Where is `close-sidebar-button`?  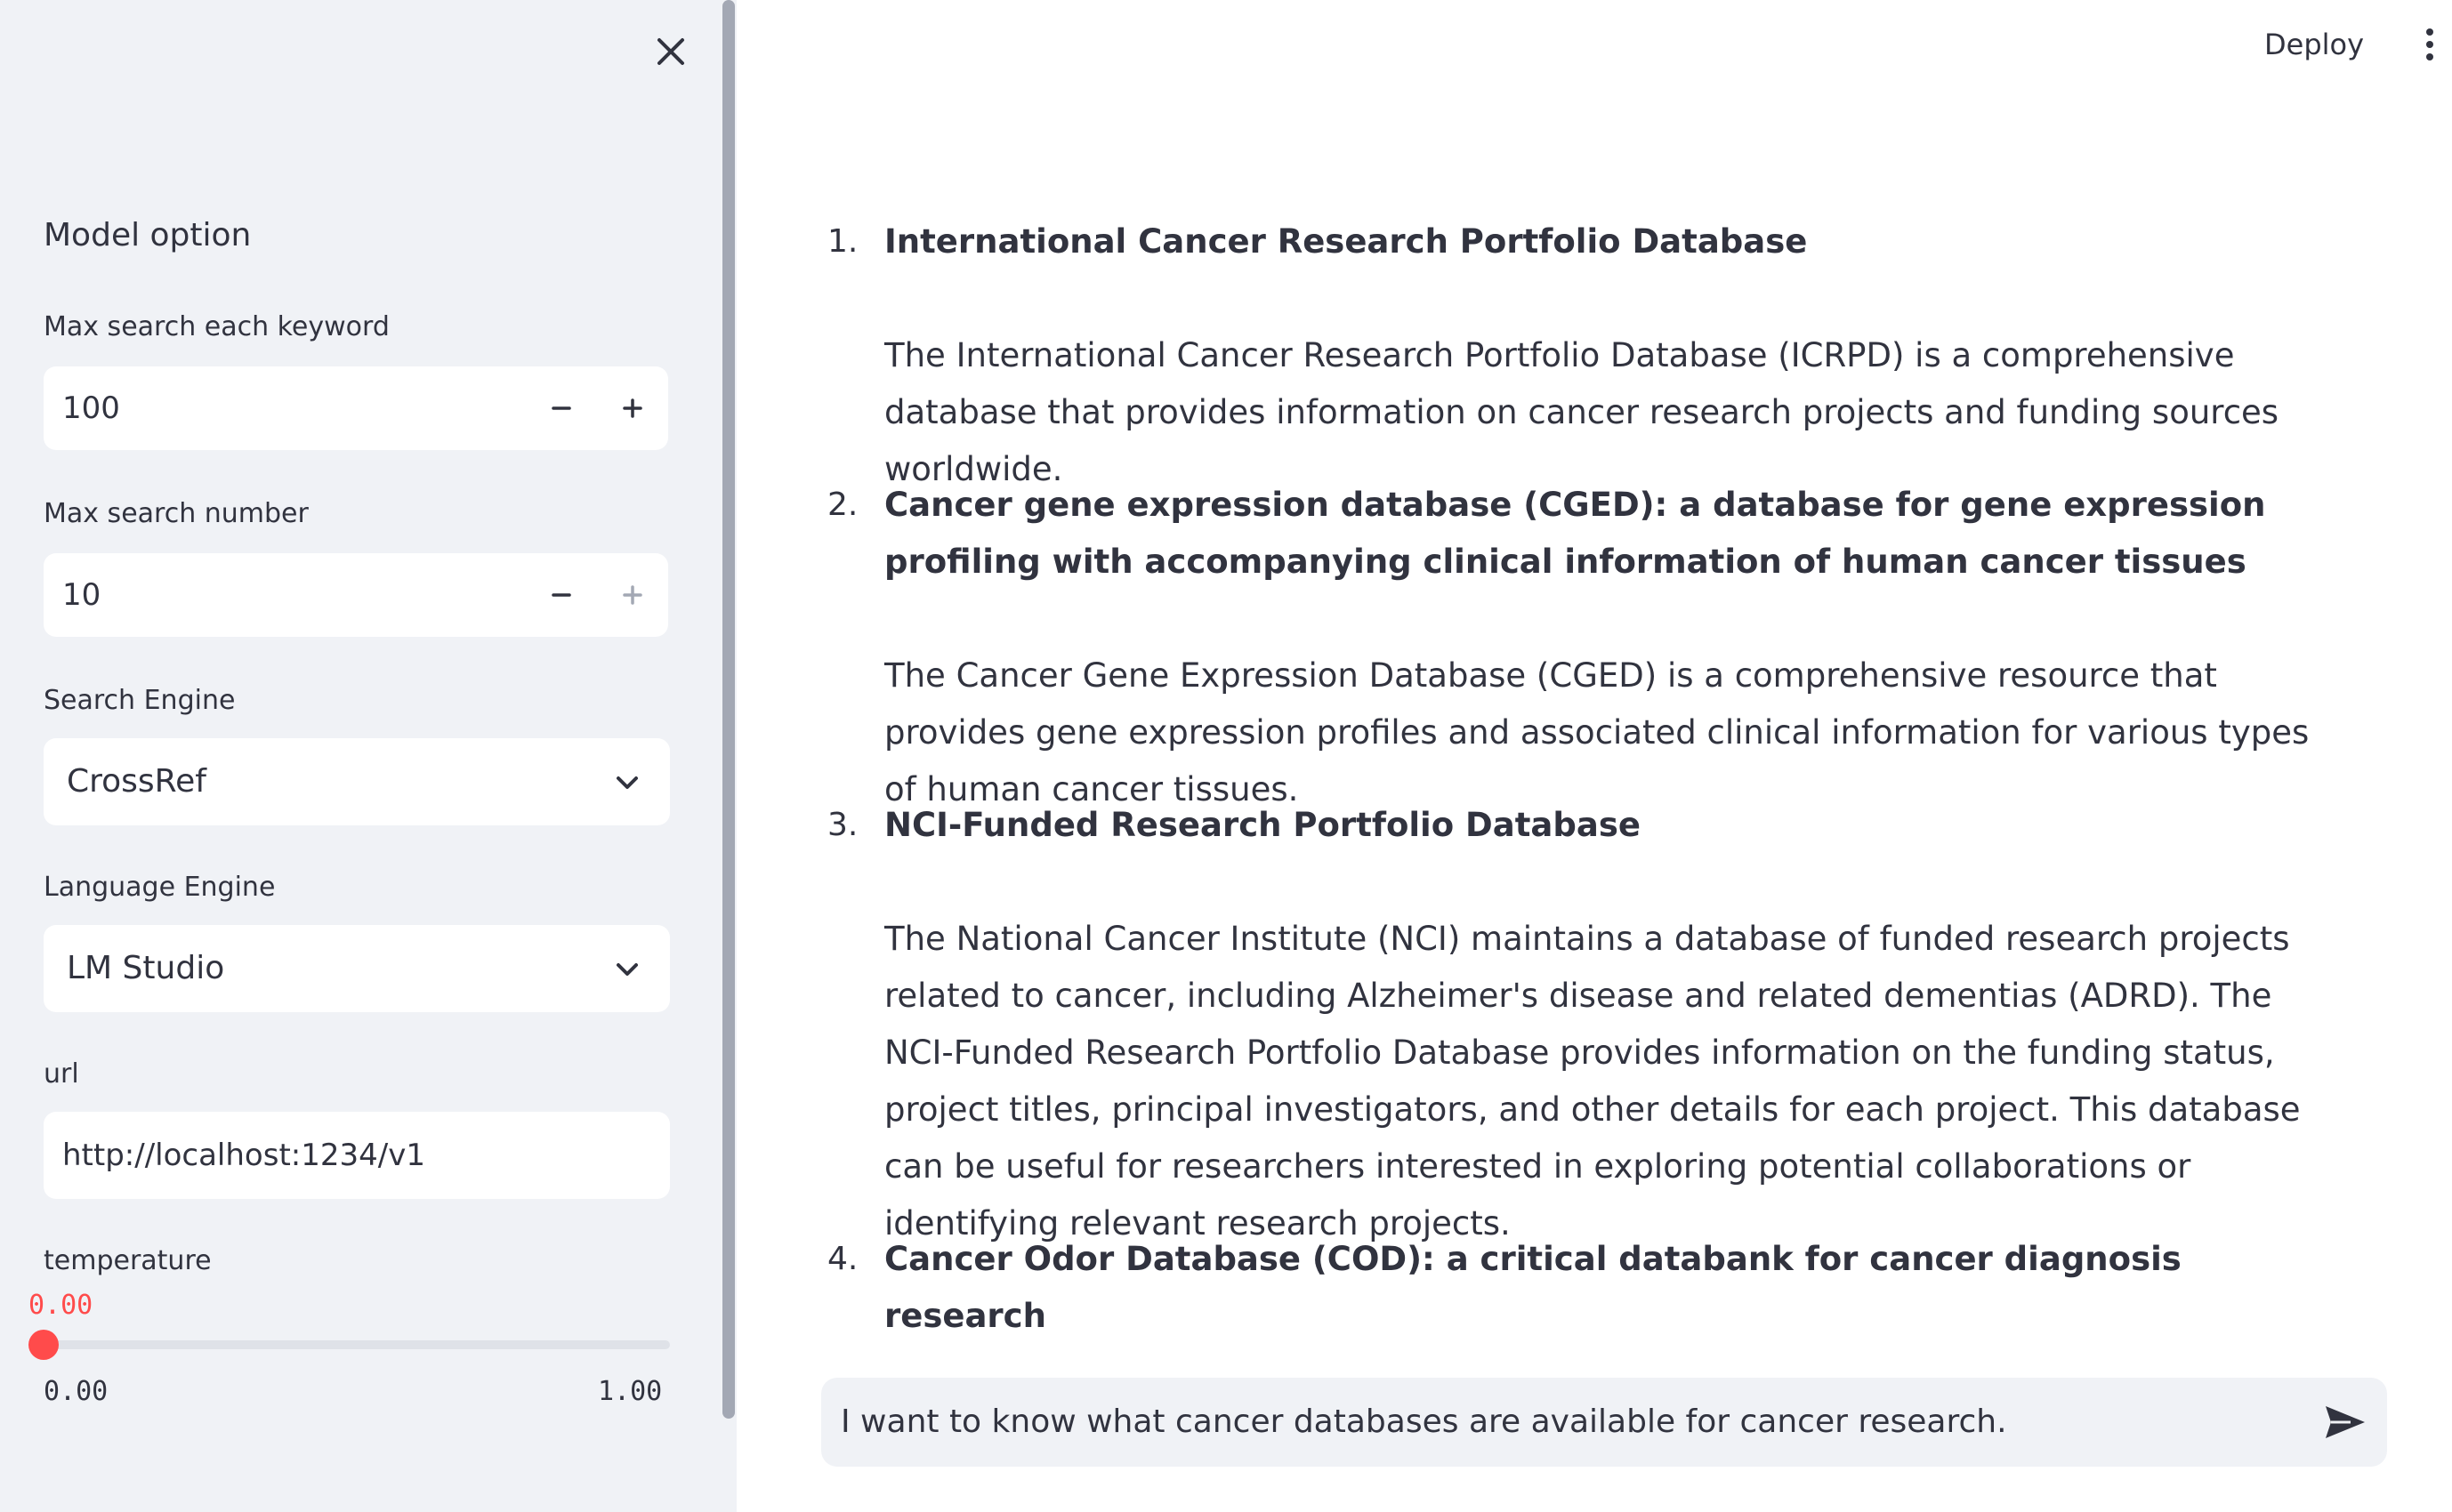
close-sidebar-button is located at coordinates (671, 52).